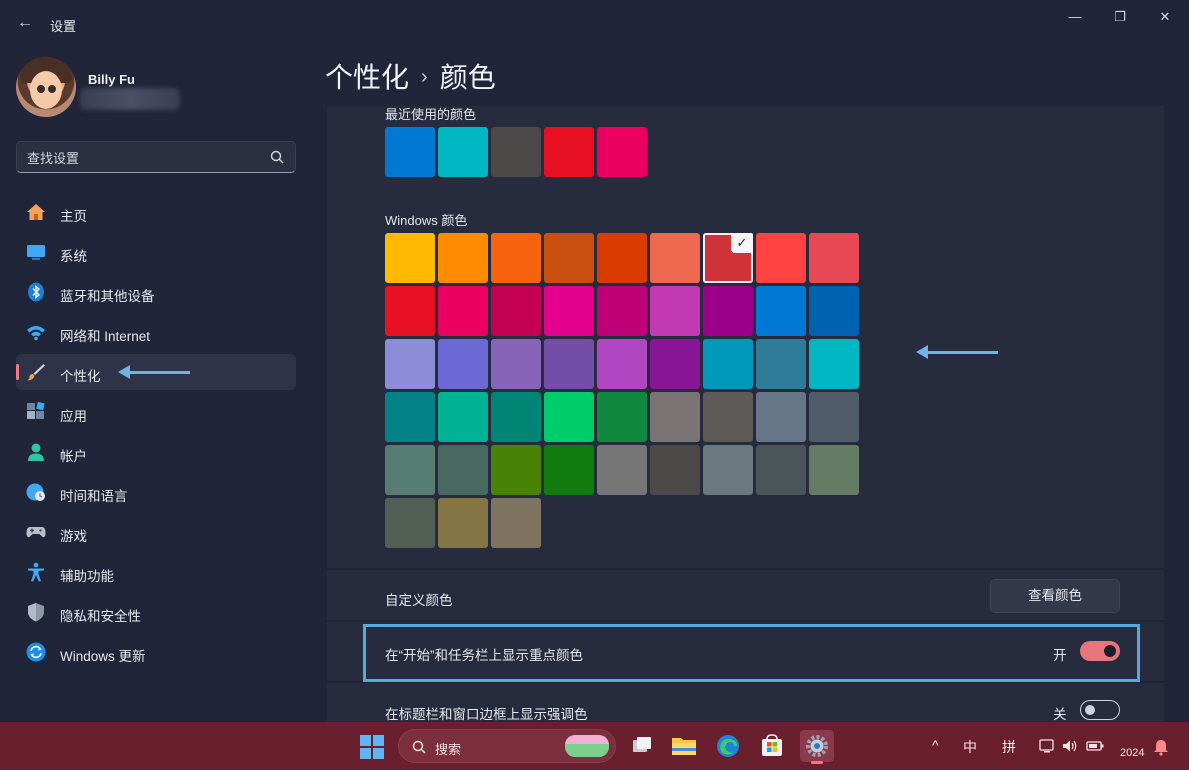  What do you see at coordinates (1070, 746) in the screenshot?
I see `volume-icon` at bounding box center [1070, 746].